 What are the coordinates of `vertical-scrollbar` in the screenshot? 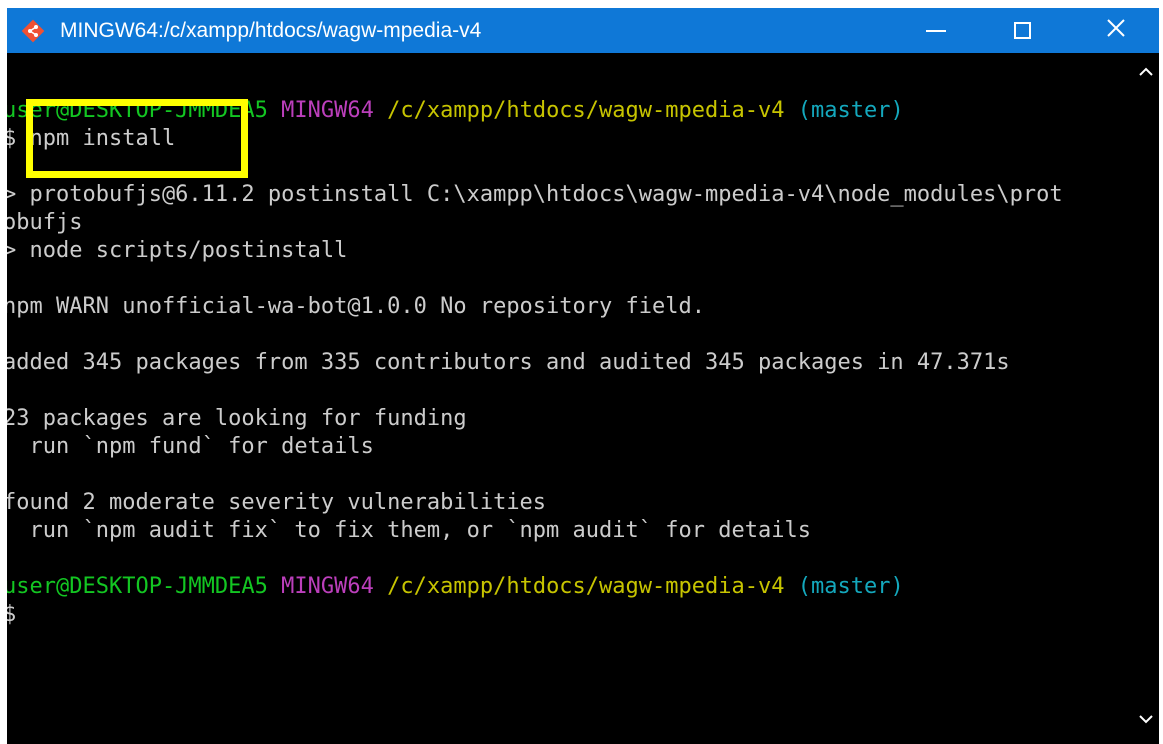 It's located at (1146, 398).